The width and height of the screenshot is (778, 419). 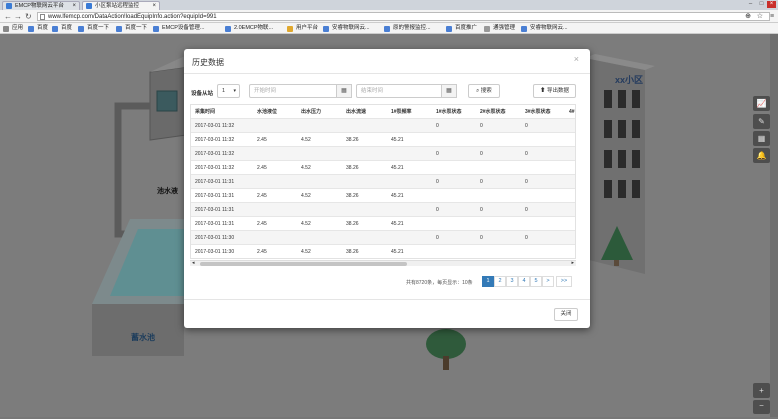 What do you see at coordinates (760, 17) in the screenshot?
I see `star-icon: ☆` at bounding box center [760, 17].